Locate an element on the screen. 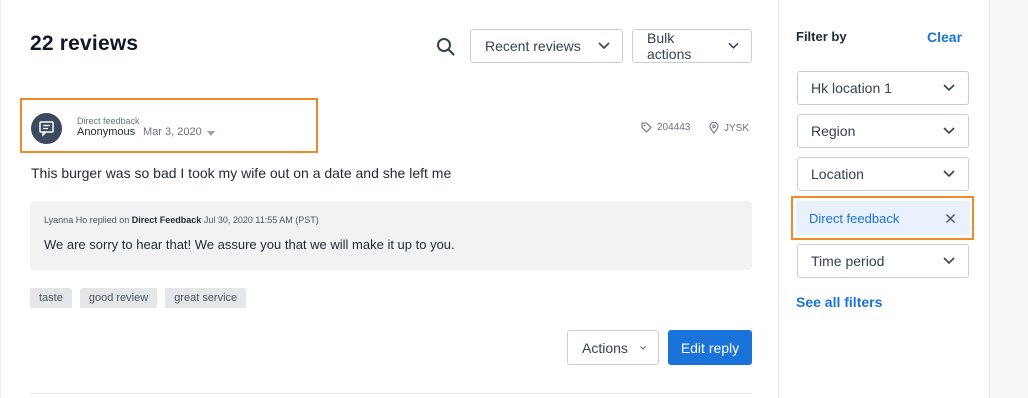 The image size is (1028, 398). review-date: Mar 3, 2020 is located at coordinates (172, 132).